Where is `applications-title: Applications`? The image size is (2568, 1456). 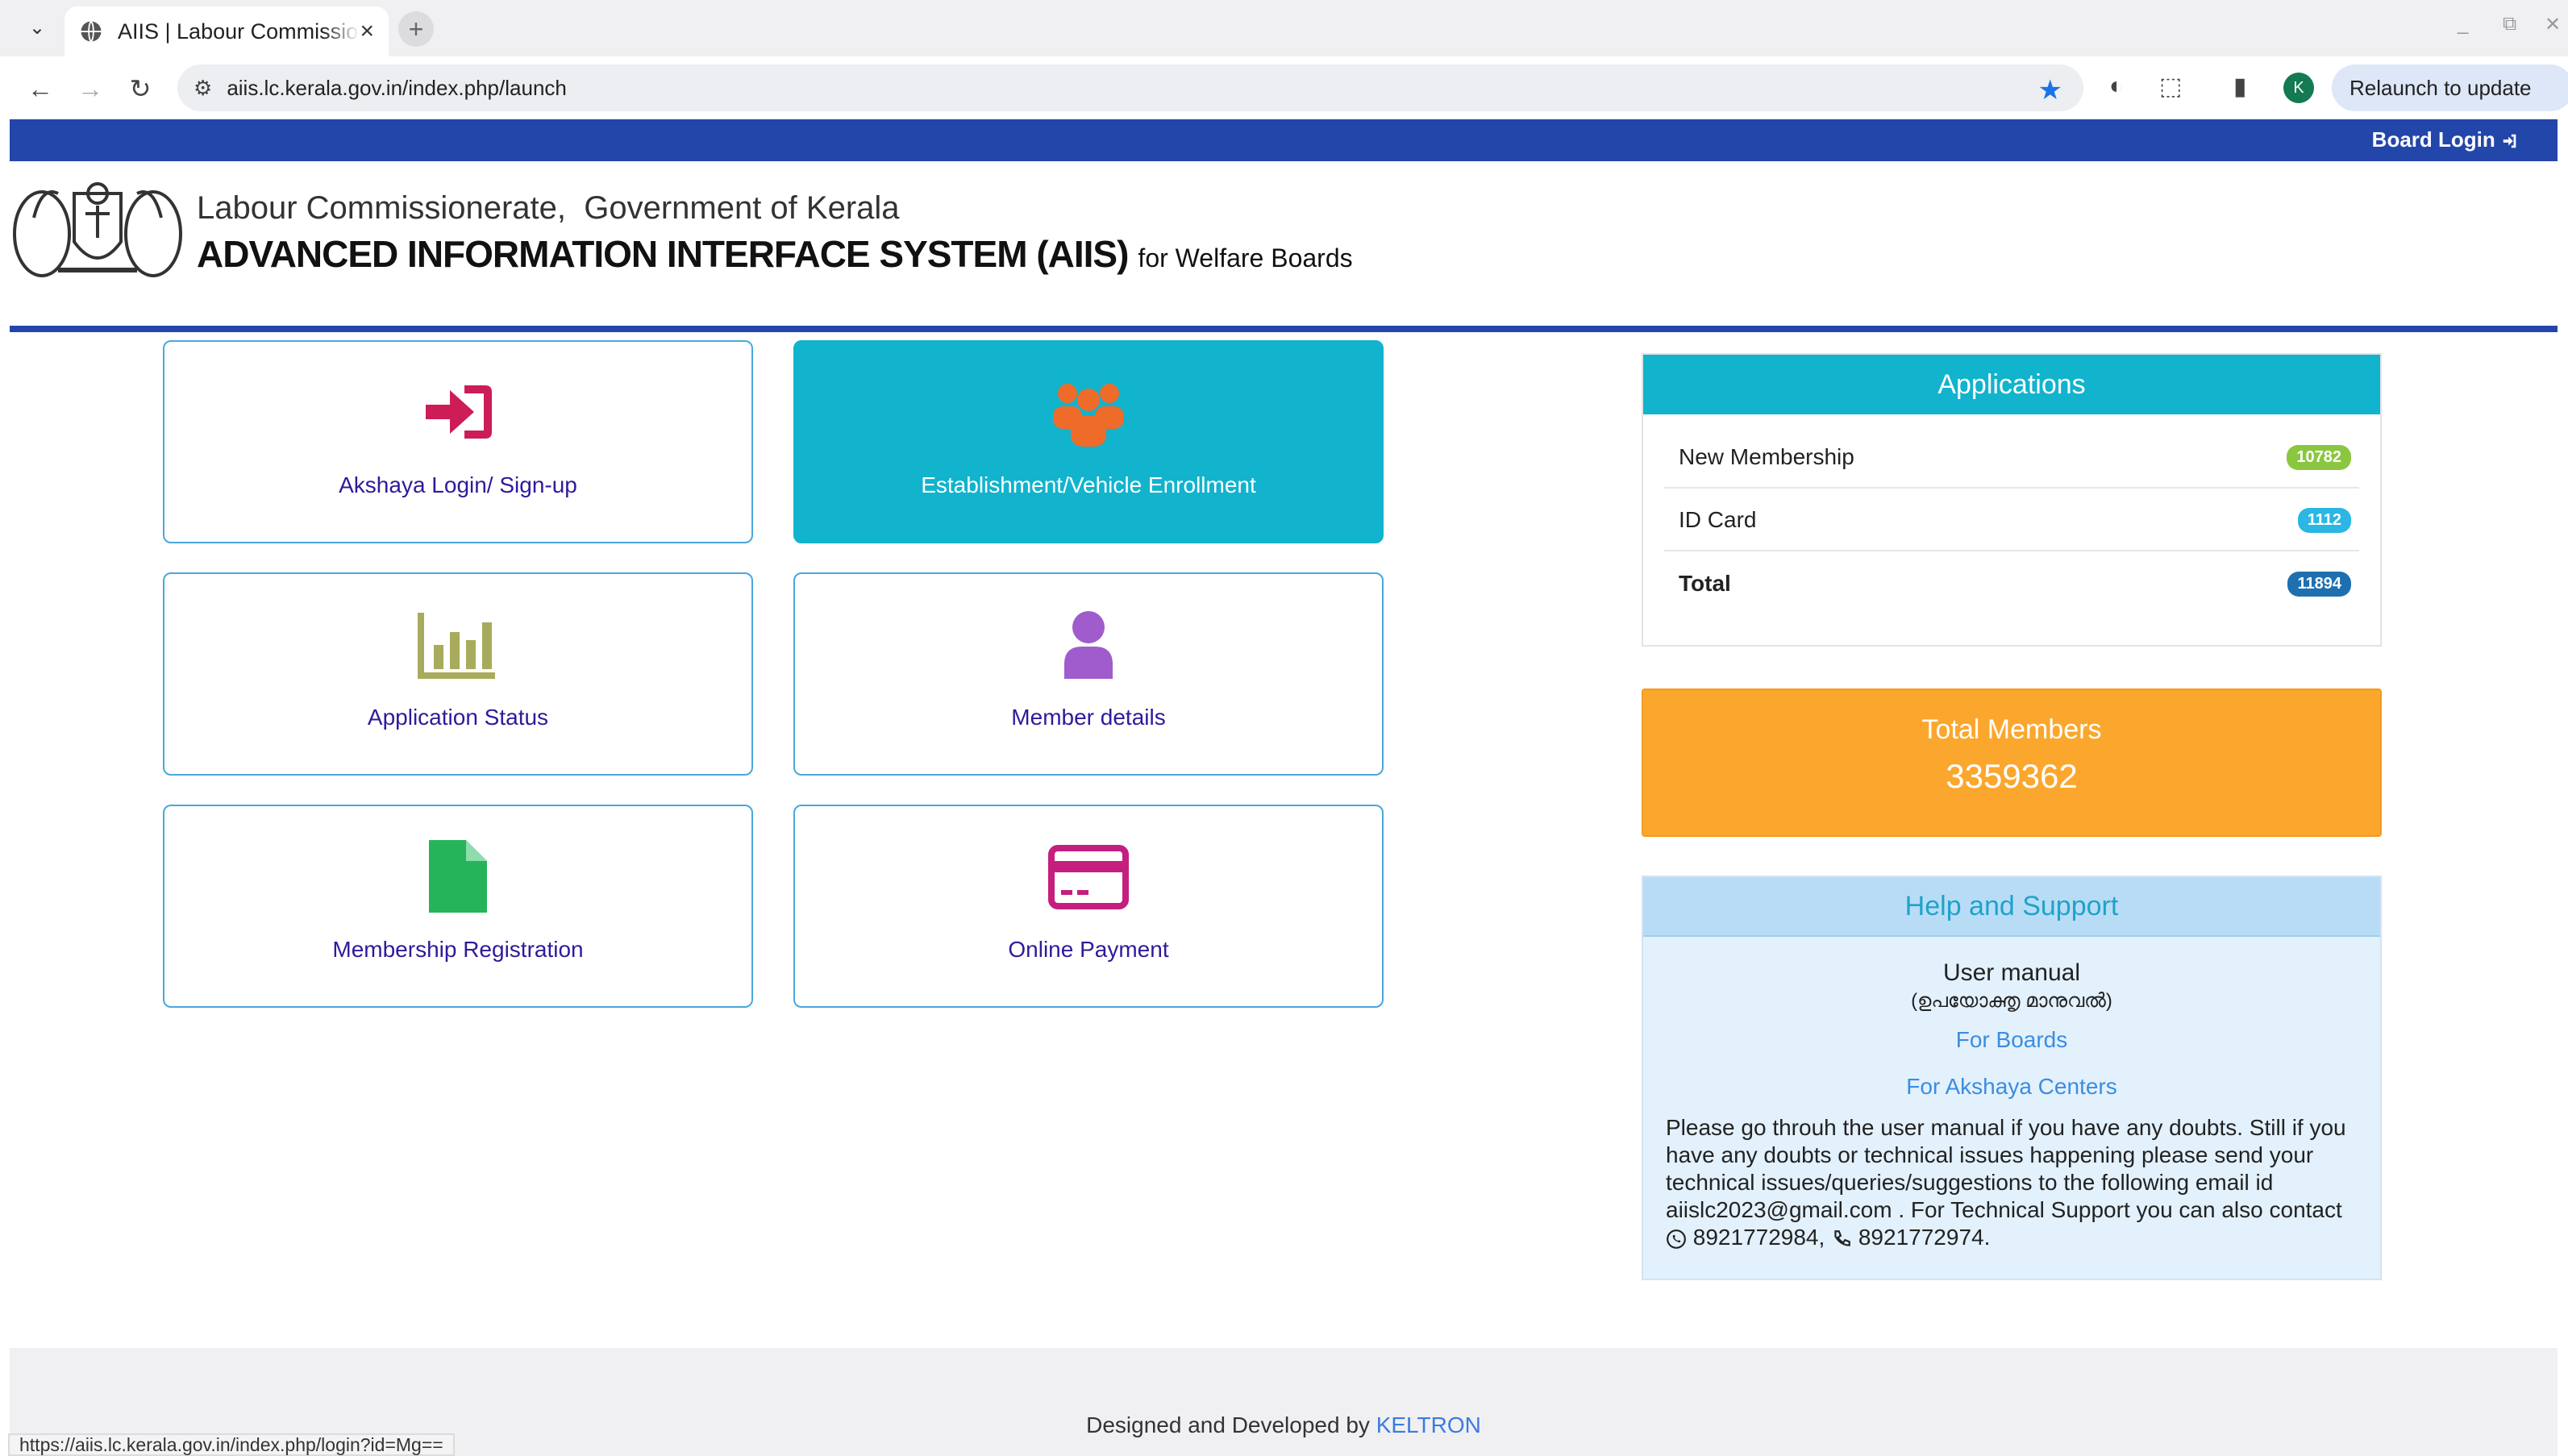 applications-title: Applications is located at coordinates (2011, 384).